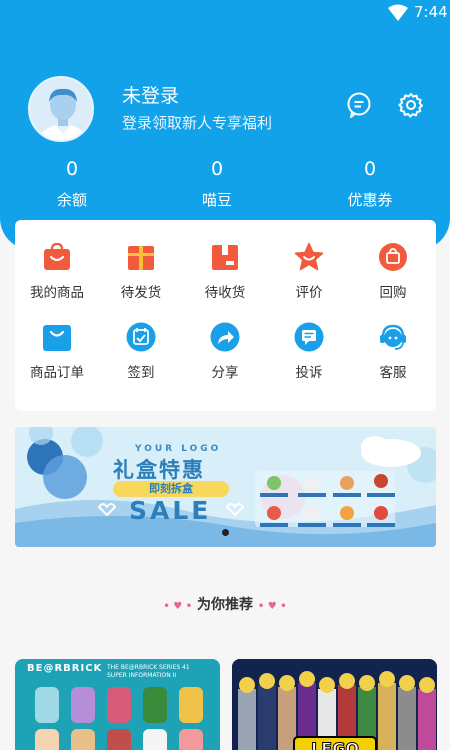 This screenshot has height=750, width=450. I want to click on status-bar: 7:44, so click(225, 13).